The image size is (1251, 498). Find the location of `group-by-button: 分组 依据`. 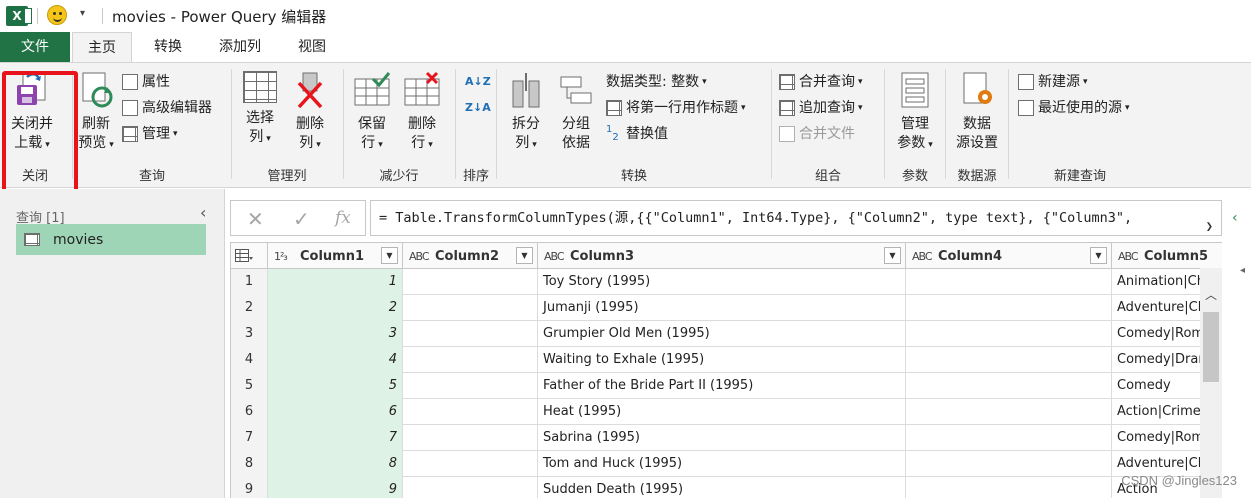

group-by-button: 分组 依据 is located at coordinates (576, 112).